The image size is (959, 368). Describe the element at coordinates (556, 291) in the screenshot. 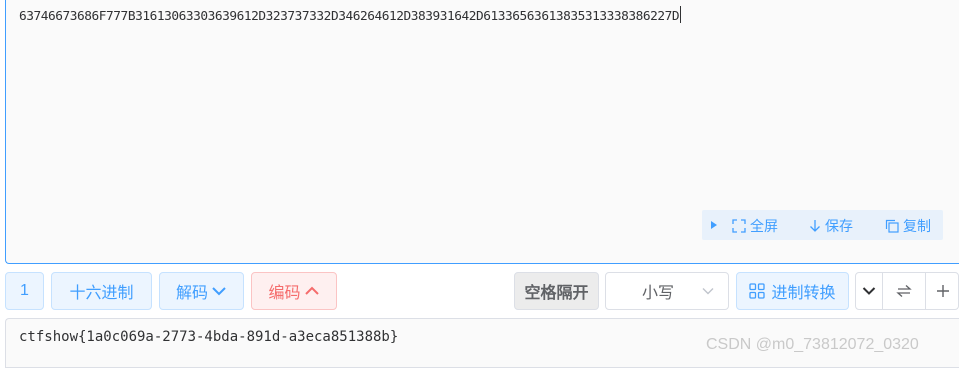

I see `space-separate-button: 空格隔开` at that location.